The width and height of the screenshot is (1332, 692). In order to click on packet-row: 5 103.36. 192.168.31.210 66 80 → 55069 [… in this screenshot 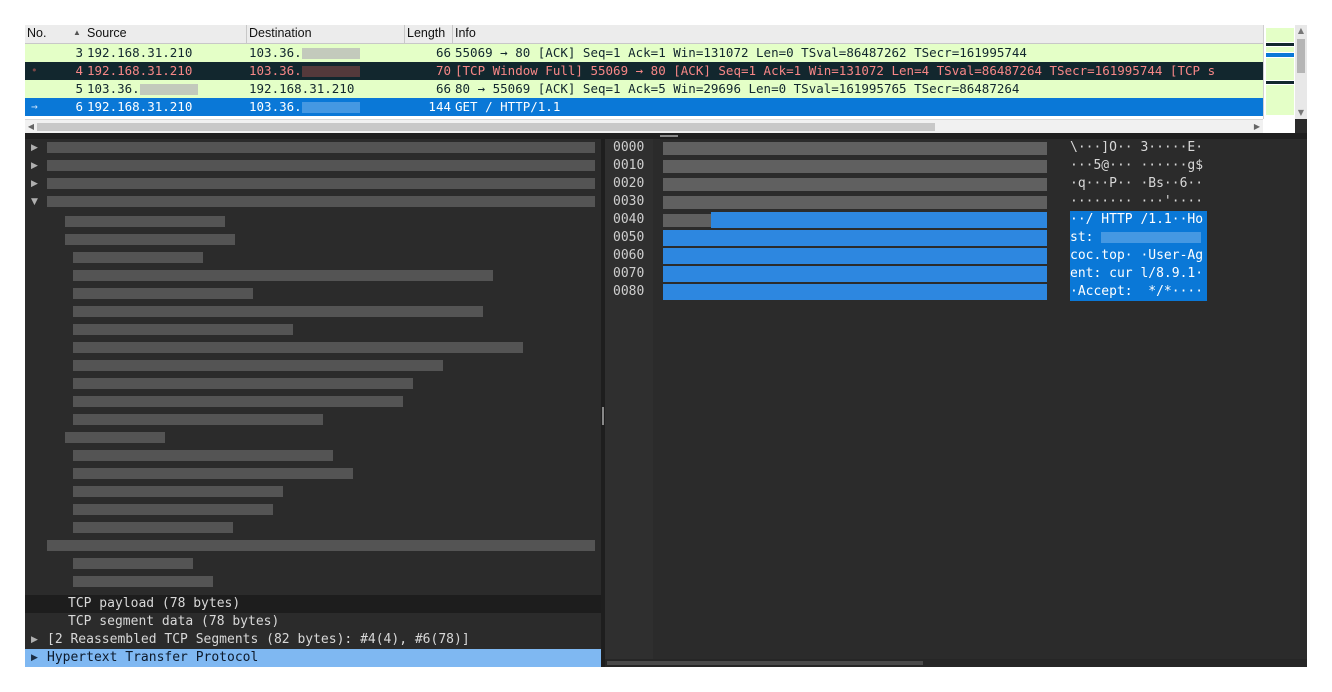, I will do `click(644, 89)`.